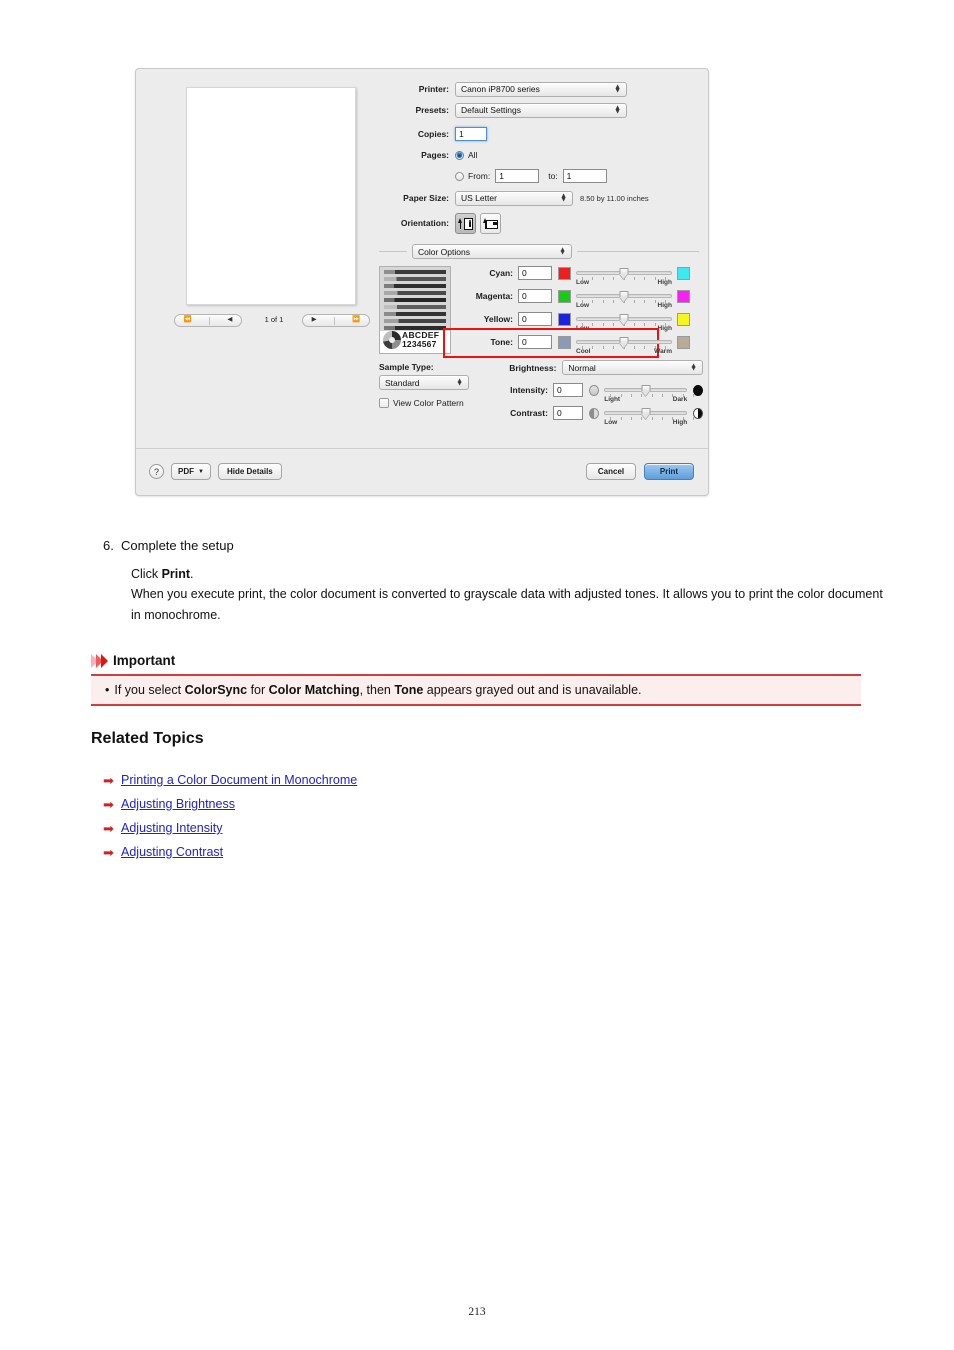 The width and height of the screenshot is (954, 1350). I want to click on pages-all-label: All, so click(473, 155).